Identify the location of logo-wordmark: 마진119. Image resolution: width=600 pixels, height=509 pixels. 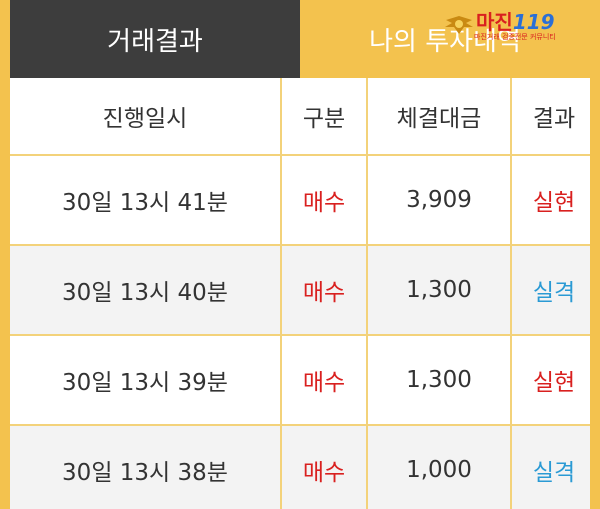
(515, 20).